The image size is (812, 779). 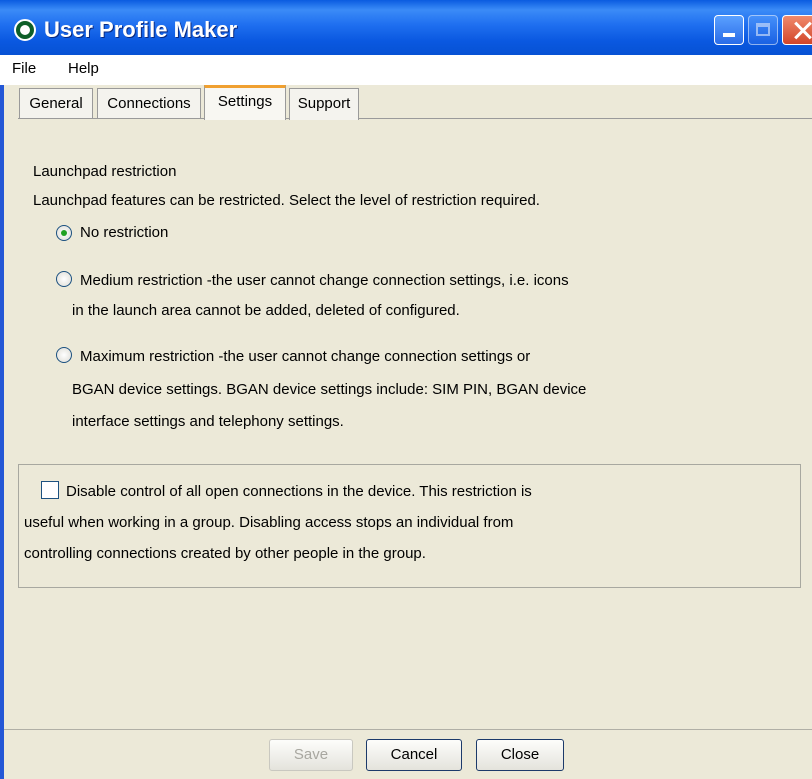 I want to click on radio-medium-restriction, so click(x=64, y=279).